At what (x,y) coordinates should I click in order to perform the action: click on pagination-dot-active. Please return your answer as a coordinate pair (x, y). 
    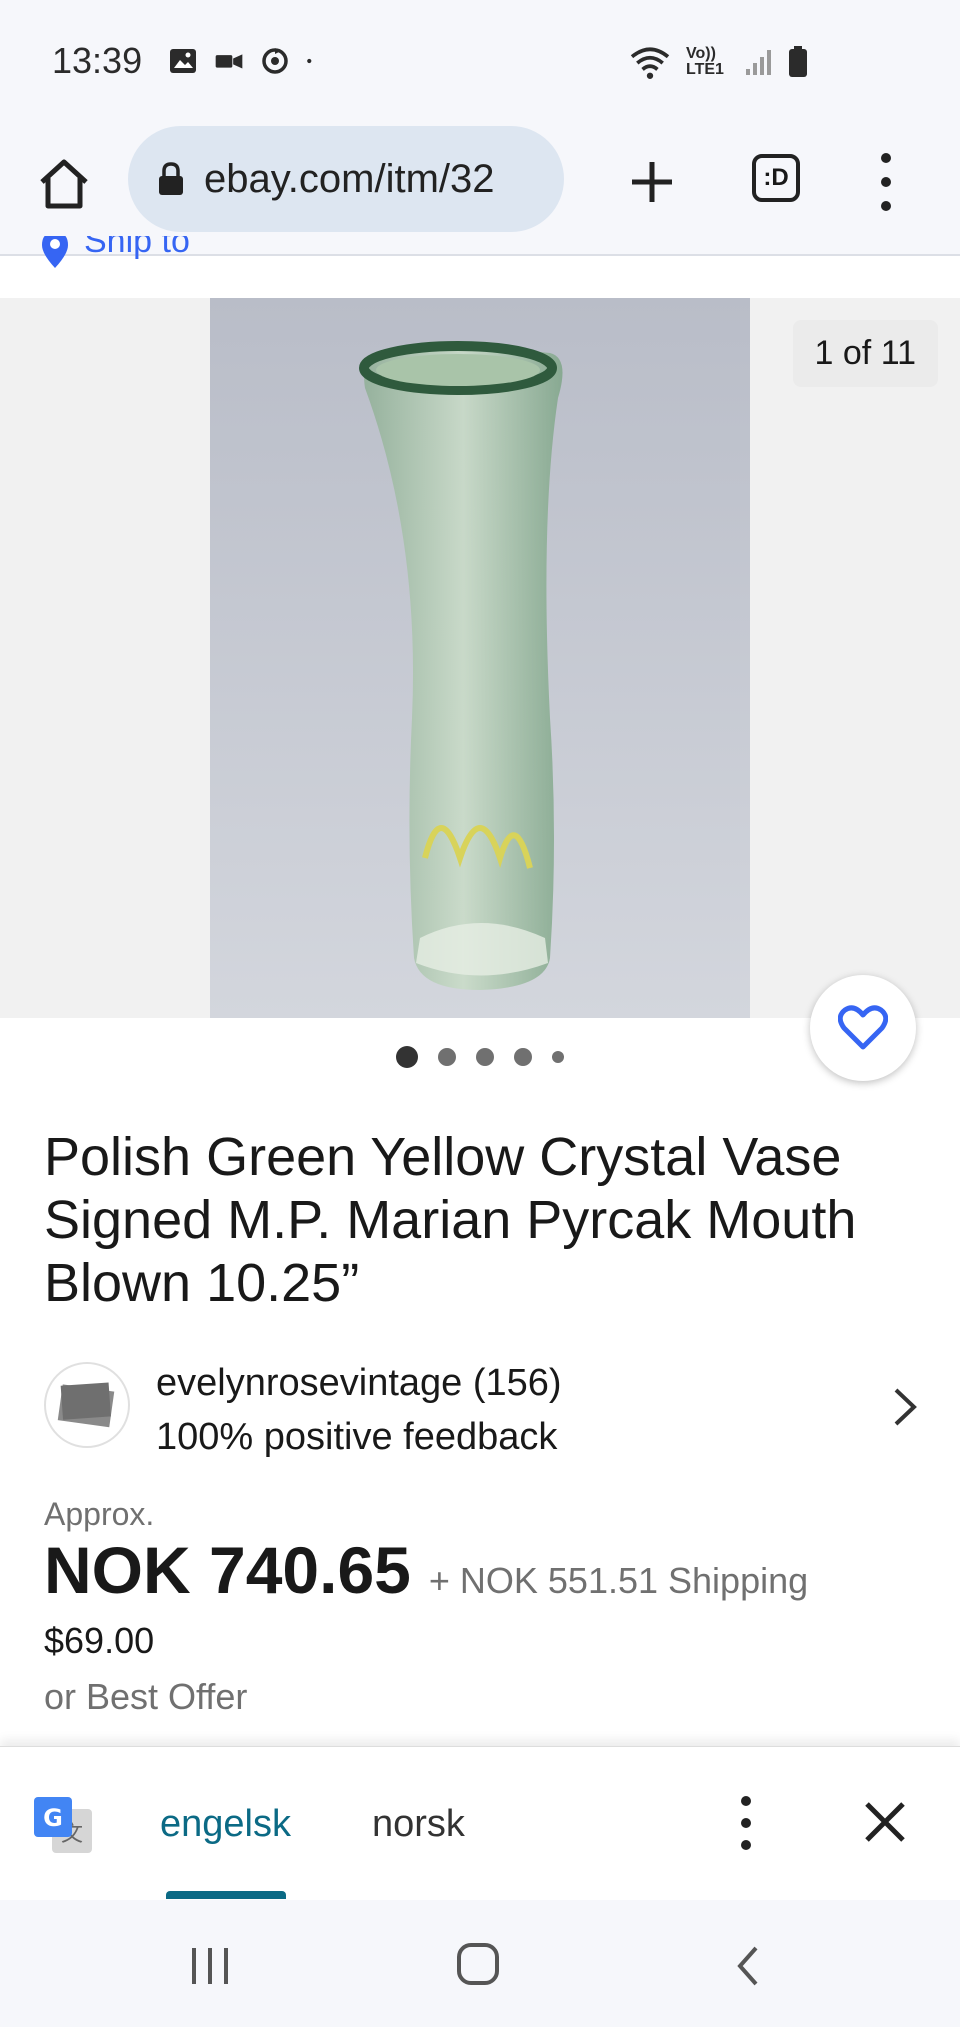
    Looking at the image, I should click on (407, 1057).